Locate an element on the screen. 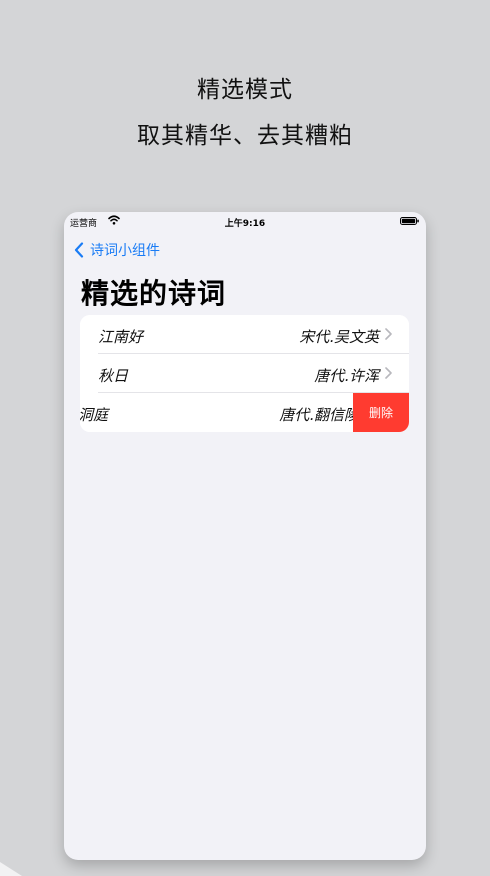  poem-list: 江南好 宋代.吴文英 秋日 唐代.许浑 洞庭 唐代.翻信陵 删除 is located at coordinates (244, 373).